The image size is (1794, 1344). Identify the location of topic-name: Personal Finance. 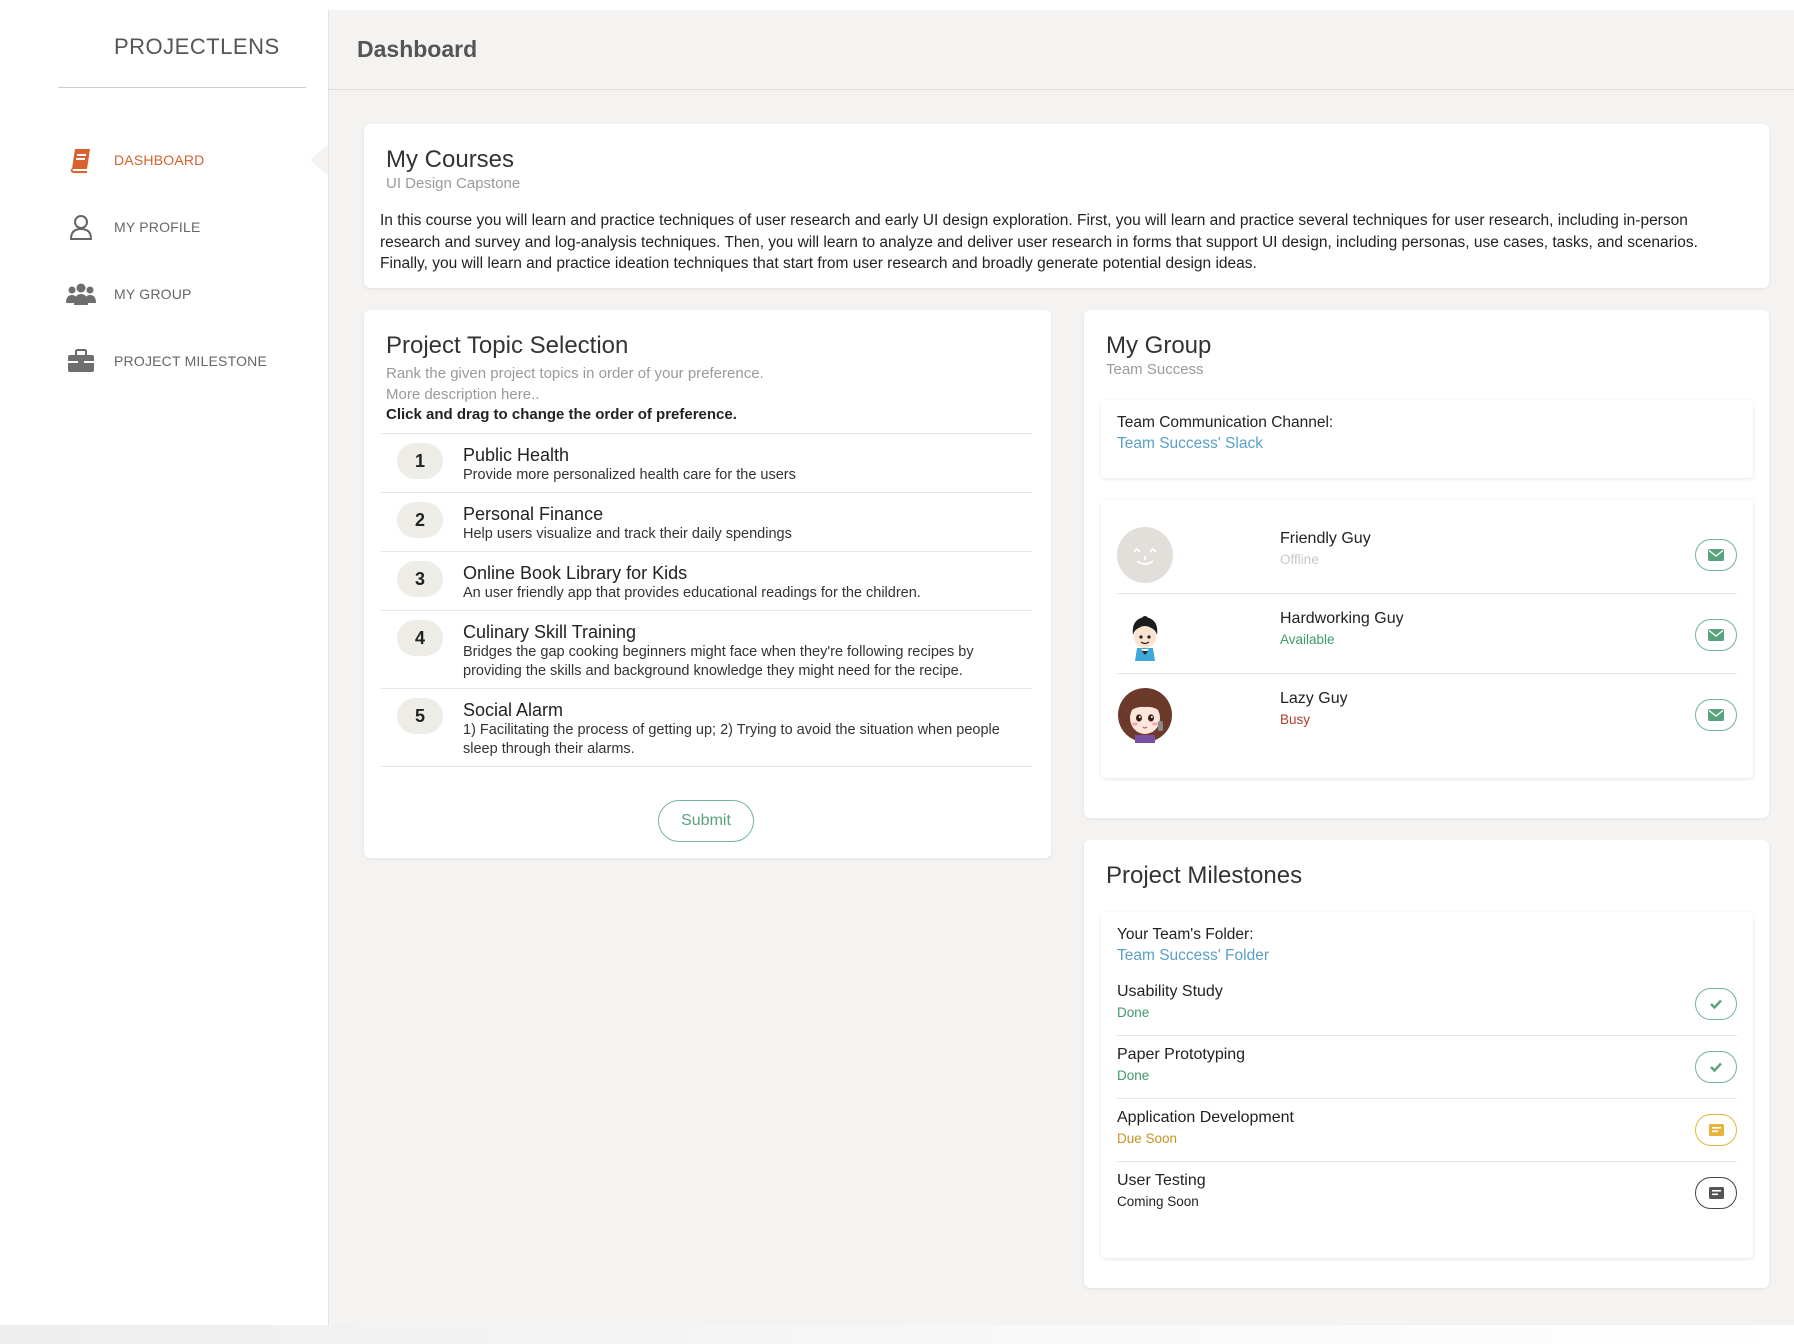
(533, 514).